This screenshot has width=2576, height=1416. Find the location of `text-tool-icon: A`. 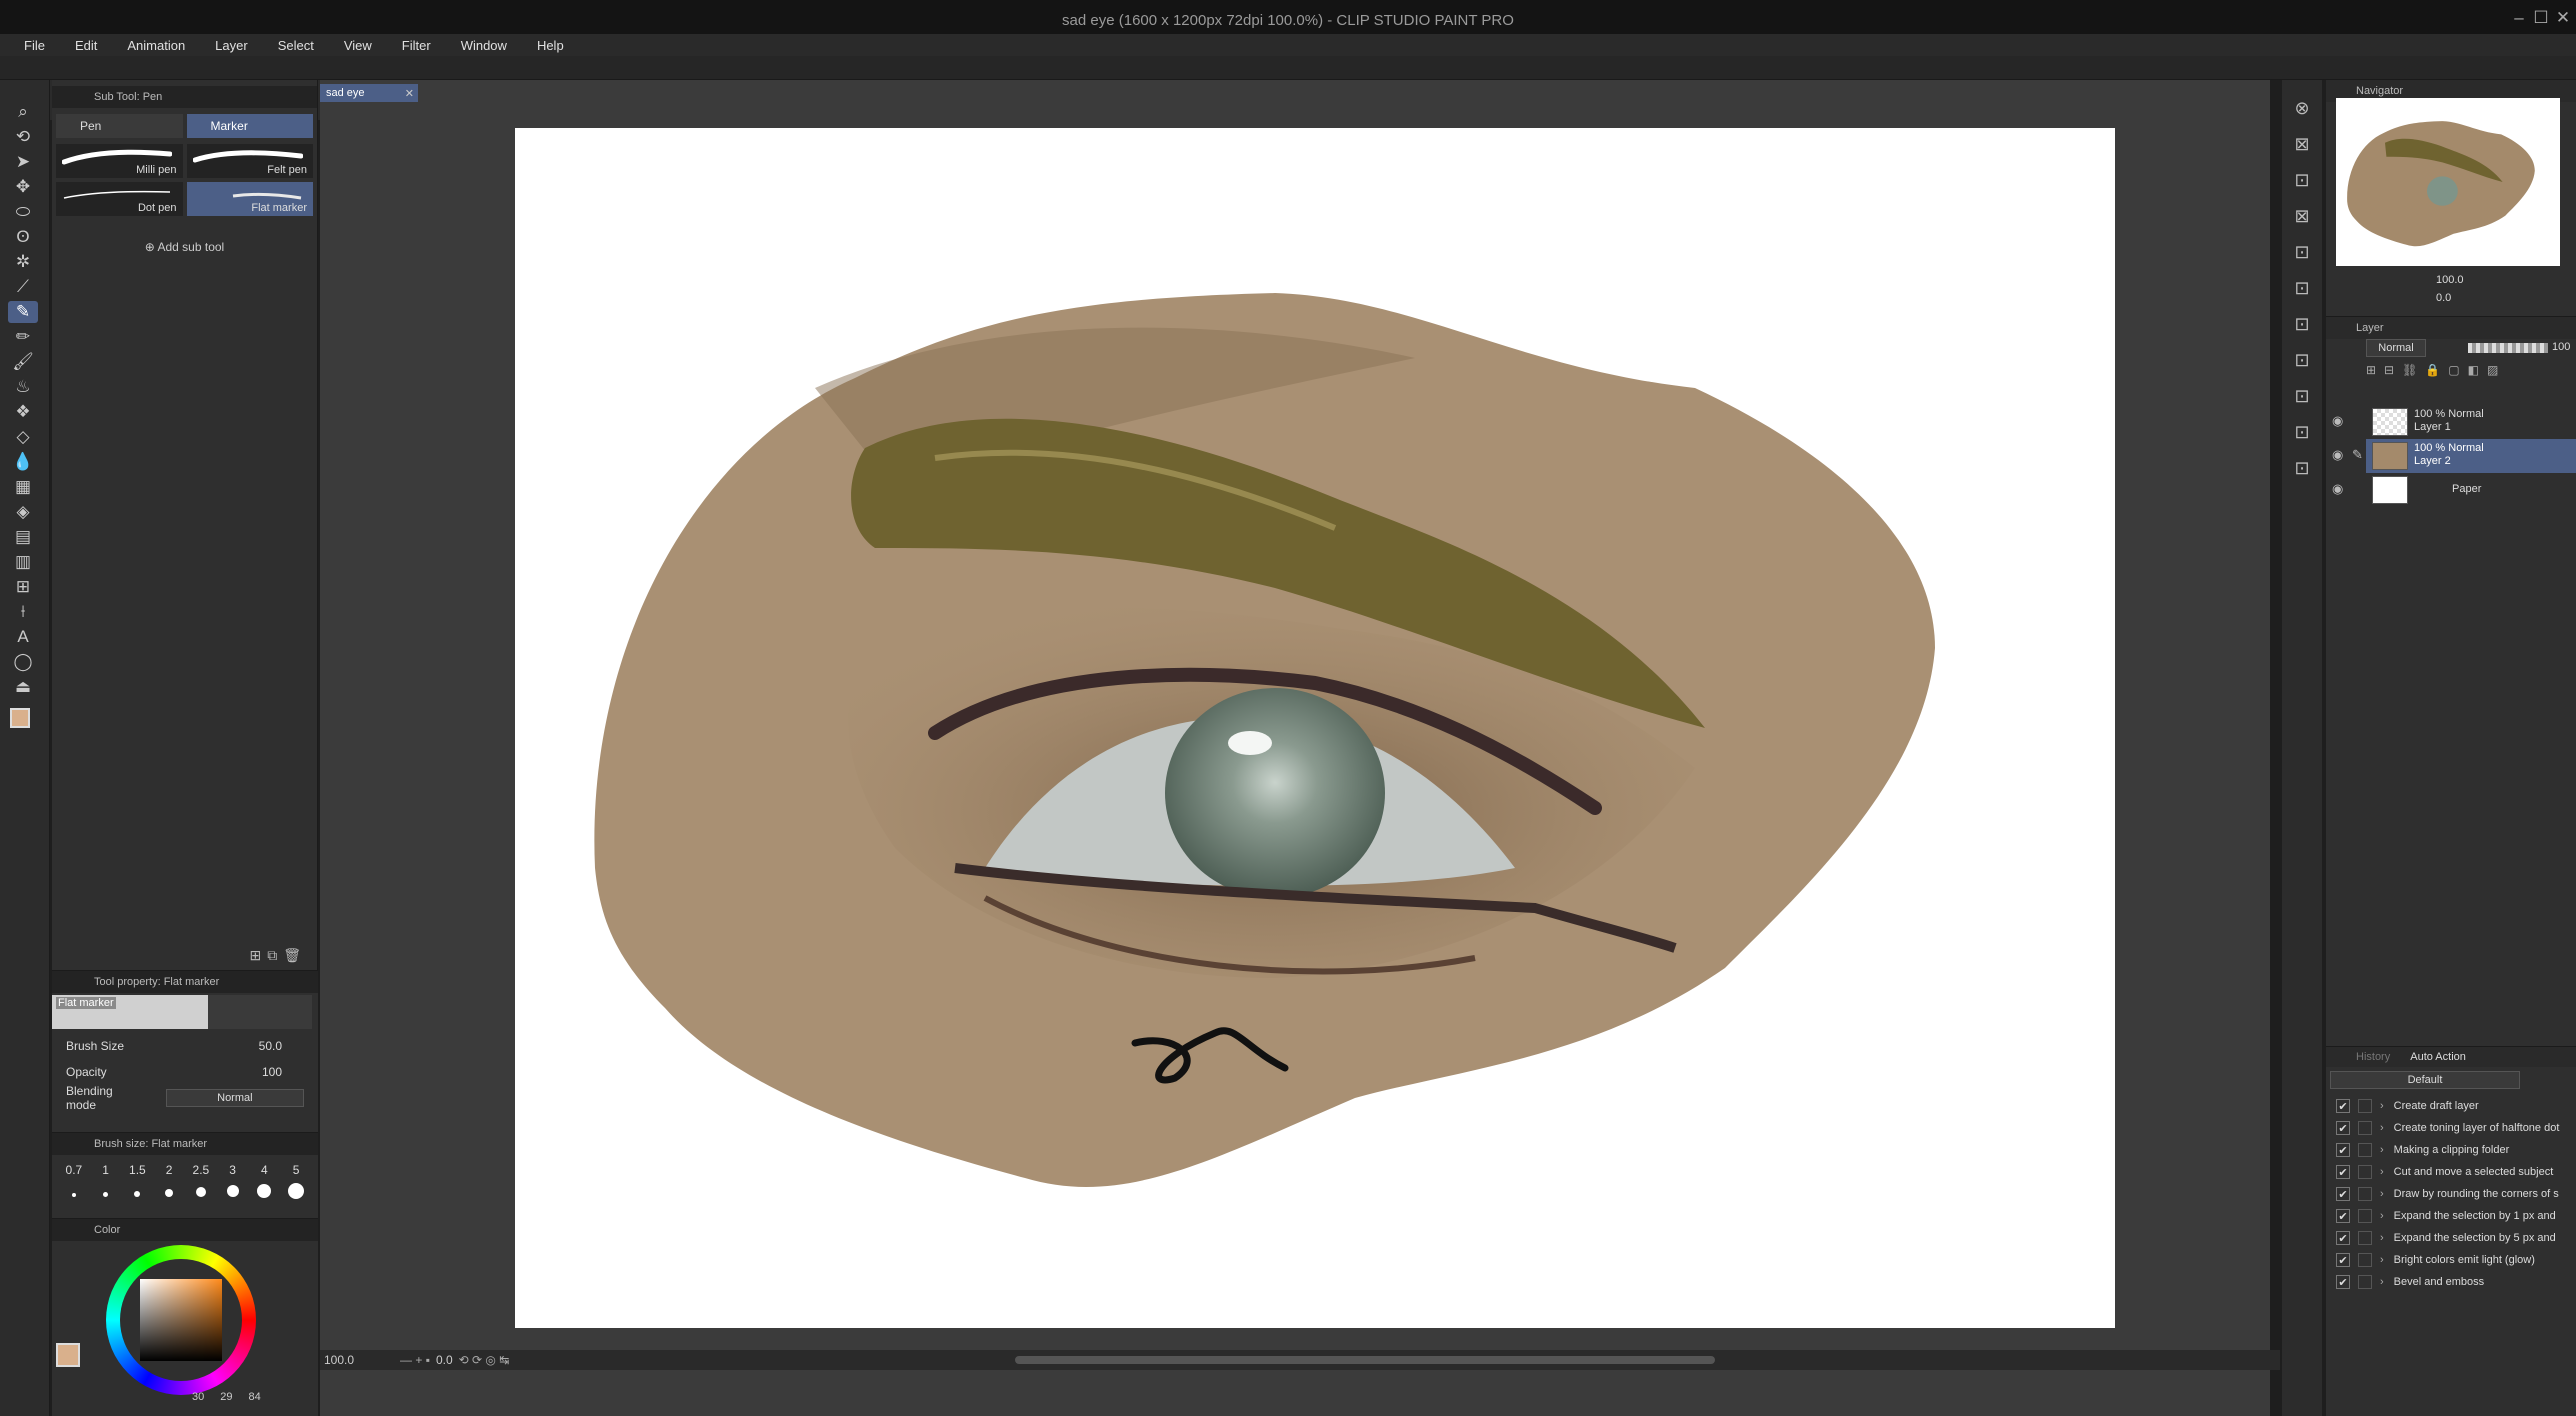

text-tool-icon: A is located at coordinates (23, 637).